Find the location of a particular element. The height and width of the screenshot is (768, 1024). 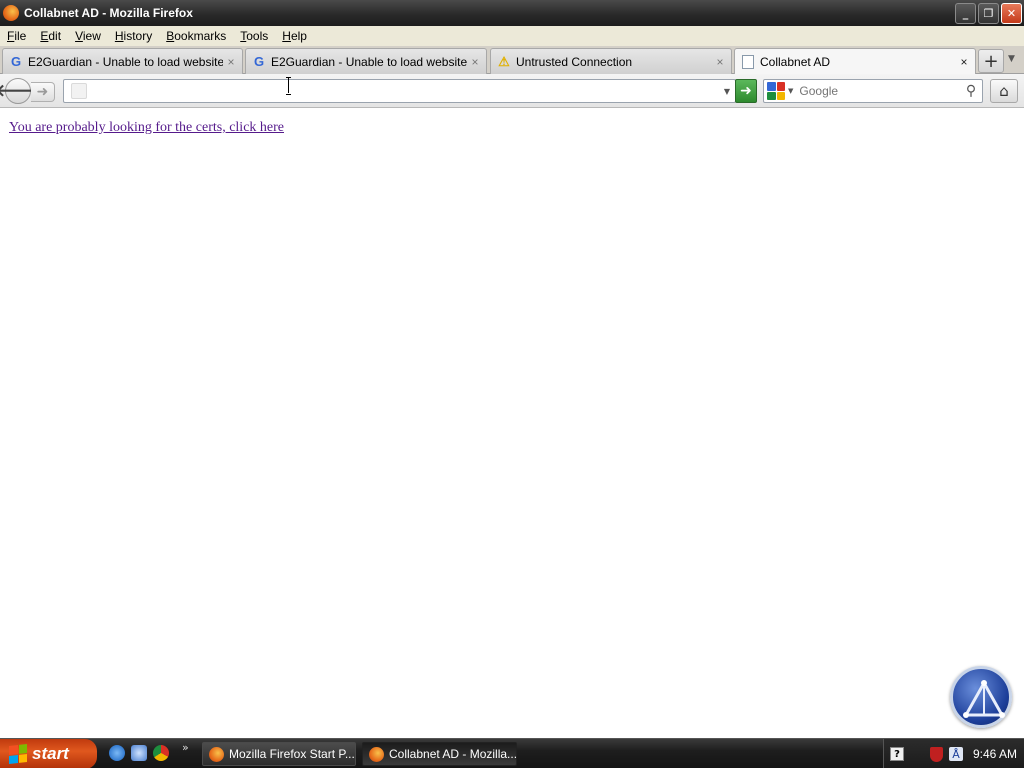

window-titlebar: Collabnet AD - Mozilla Firefox _ ❐ ✕ is located at coordinates (512, 13).